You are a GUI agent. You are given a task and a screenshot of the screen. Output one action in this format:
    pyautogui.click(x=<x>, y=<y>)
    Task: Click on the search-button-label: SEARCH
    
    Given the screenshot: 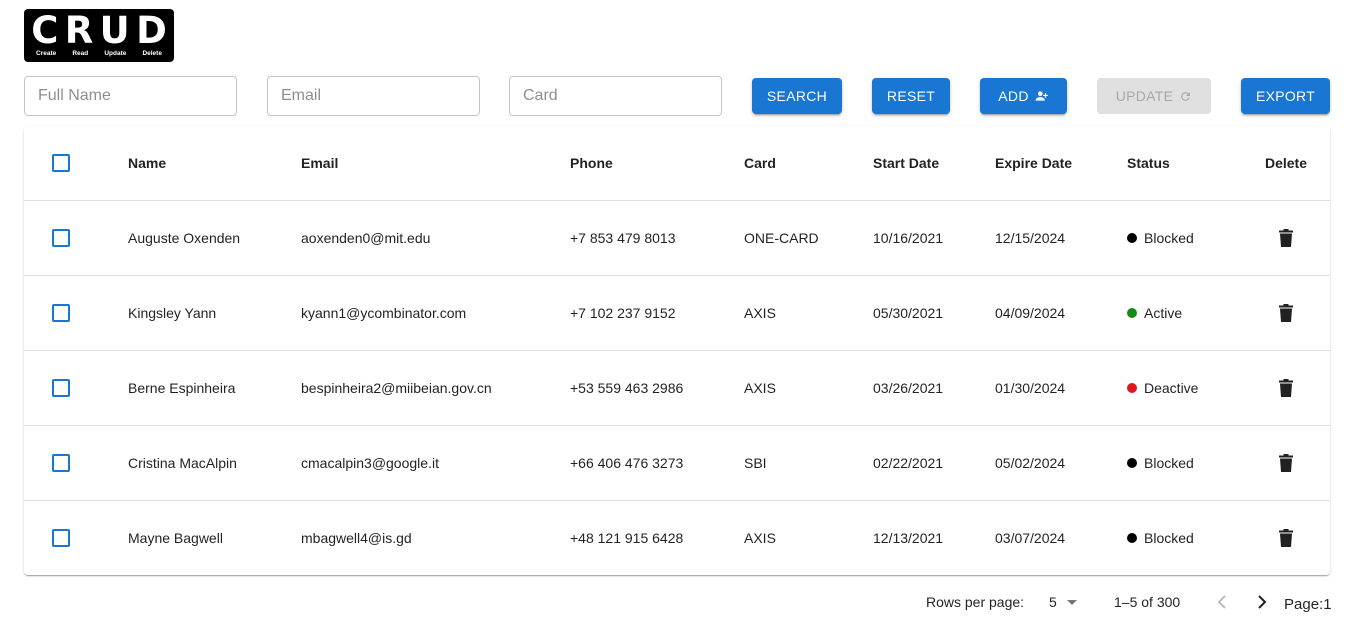 What is the action you would take?
    pyautogui.click(x=797, y=96)
    